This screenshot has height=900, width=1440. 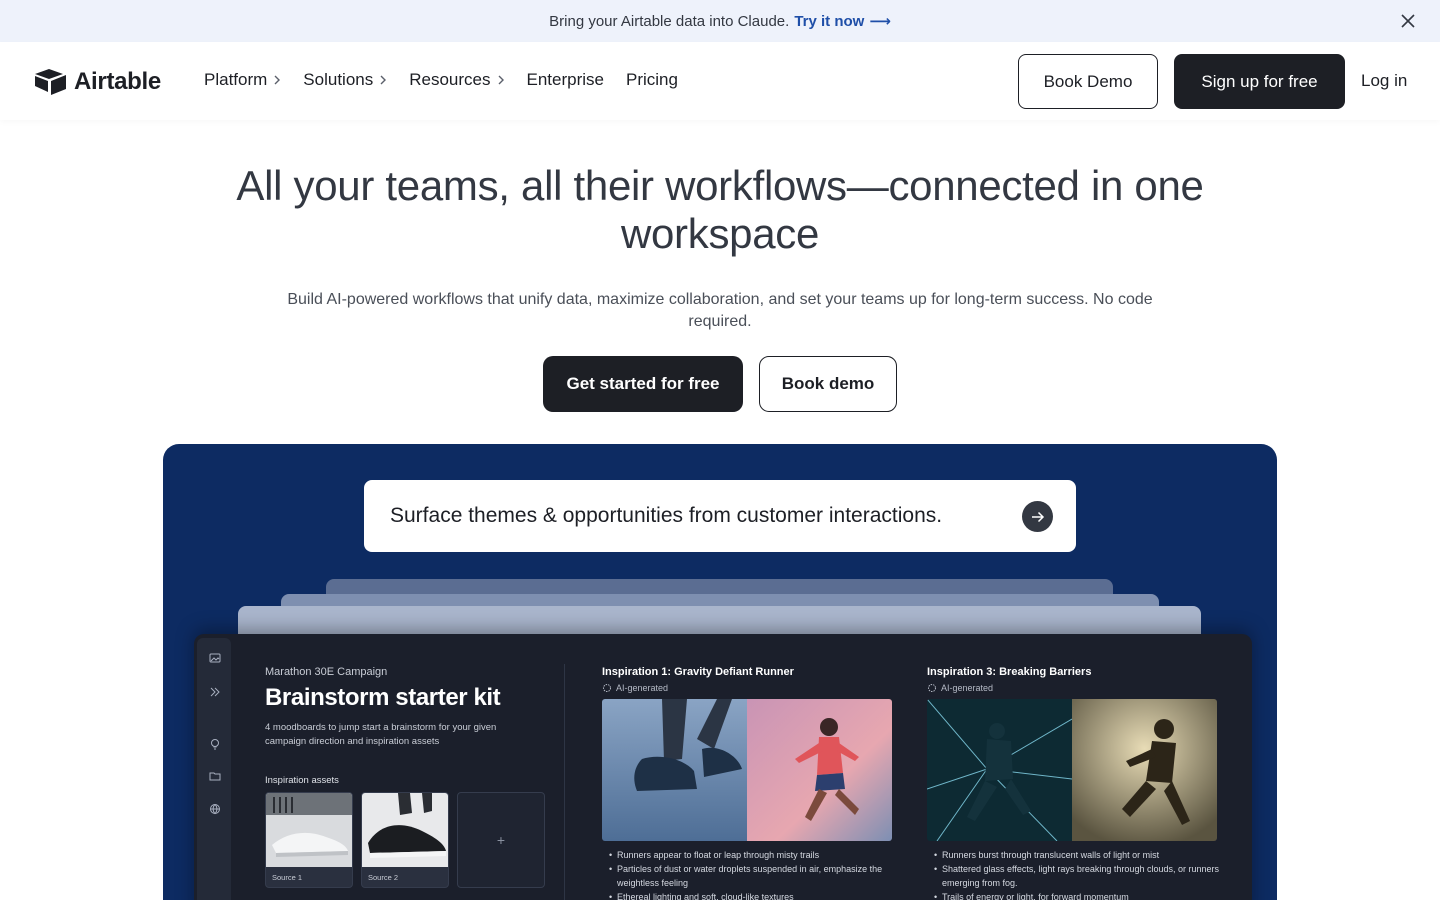 I want to click on asset-tiles: Source 1 Source 2 +, so click(x=415, y=840).